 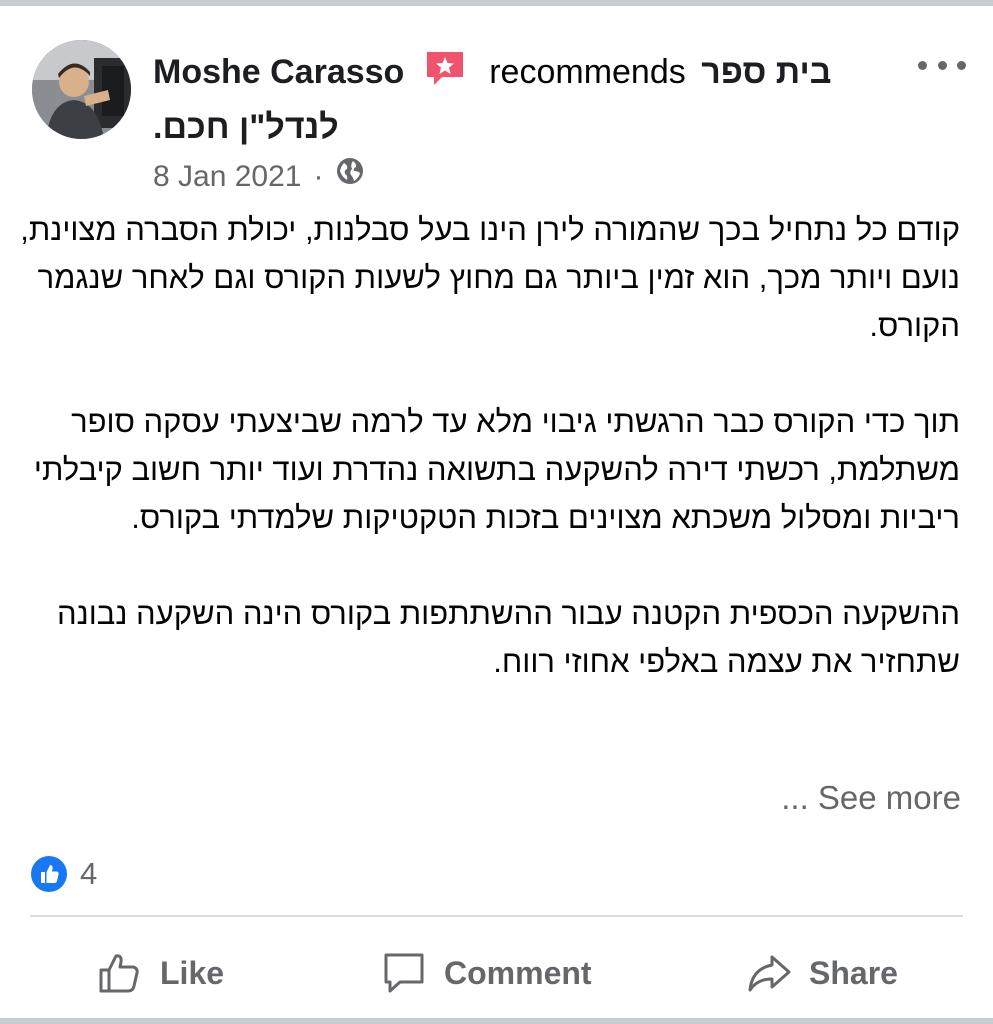 What do you see at coordinates (227, 177) in the screenshot?
I see `post-date: 8 Jan 2021` at bounding box center [227, 177].